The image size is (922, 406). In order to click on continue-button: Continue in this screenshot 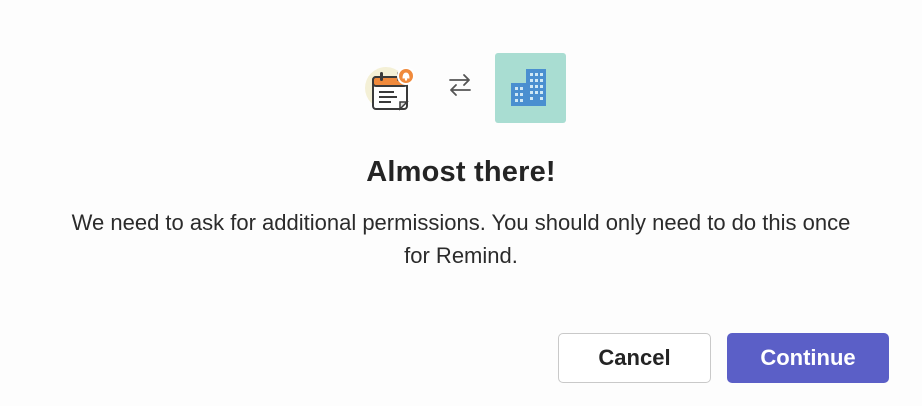, I will do `click(808, 358)`.